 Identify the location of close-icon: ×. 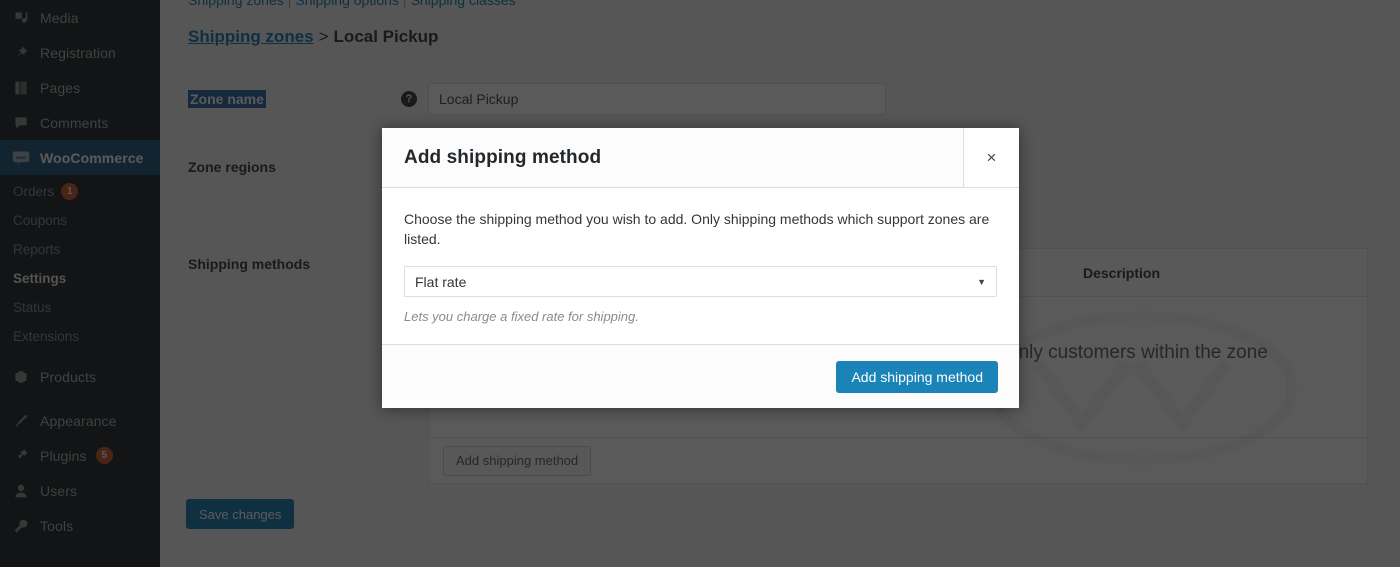
(991, 157).